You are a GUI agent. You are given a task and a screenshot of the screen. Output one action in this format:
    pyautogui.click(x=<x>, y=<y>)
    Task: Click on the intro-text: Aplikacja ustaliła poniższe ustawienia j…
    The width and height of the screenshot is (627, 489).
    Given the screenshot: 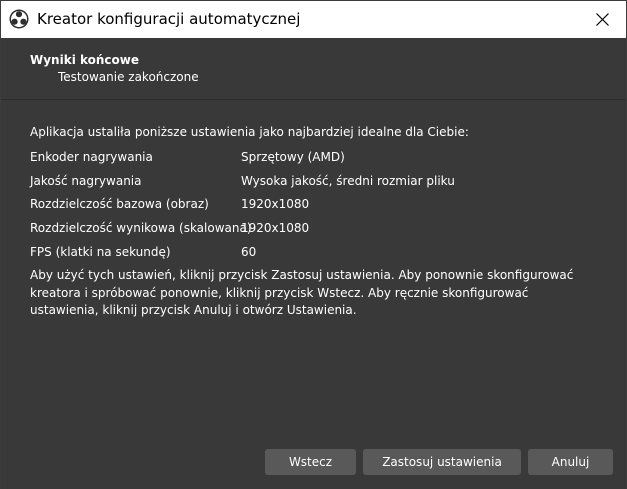 What is the action you would take?
    pyautogui.click(x=249, y=132)
    